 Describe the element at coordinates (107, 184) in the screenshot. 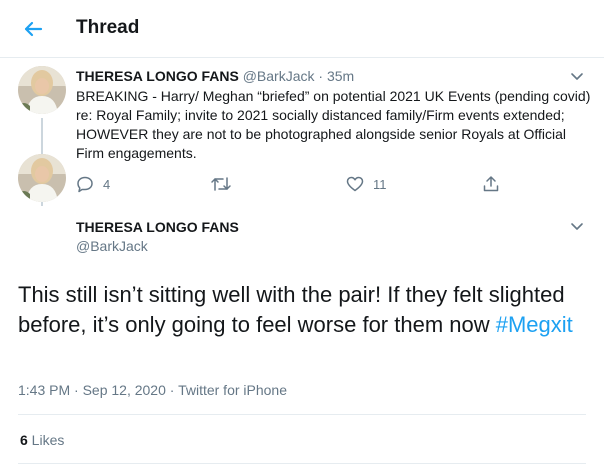

I see `reply-count: 4` at that location.